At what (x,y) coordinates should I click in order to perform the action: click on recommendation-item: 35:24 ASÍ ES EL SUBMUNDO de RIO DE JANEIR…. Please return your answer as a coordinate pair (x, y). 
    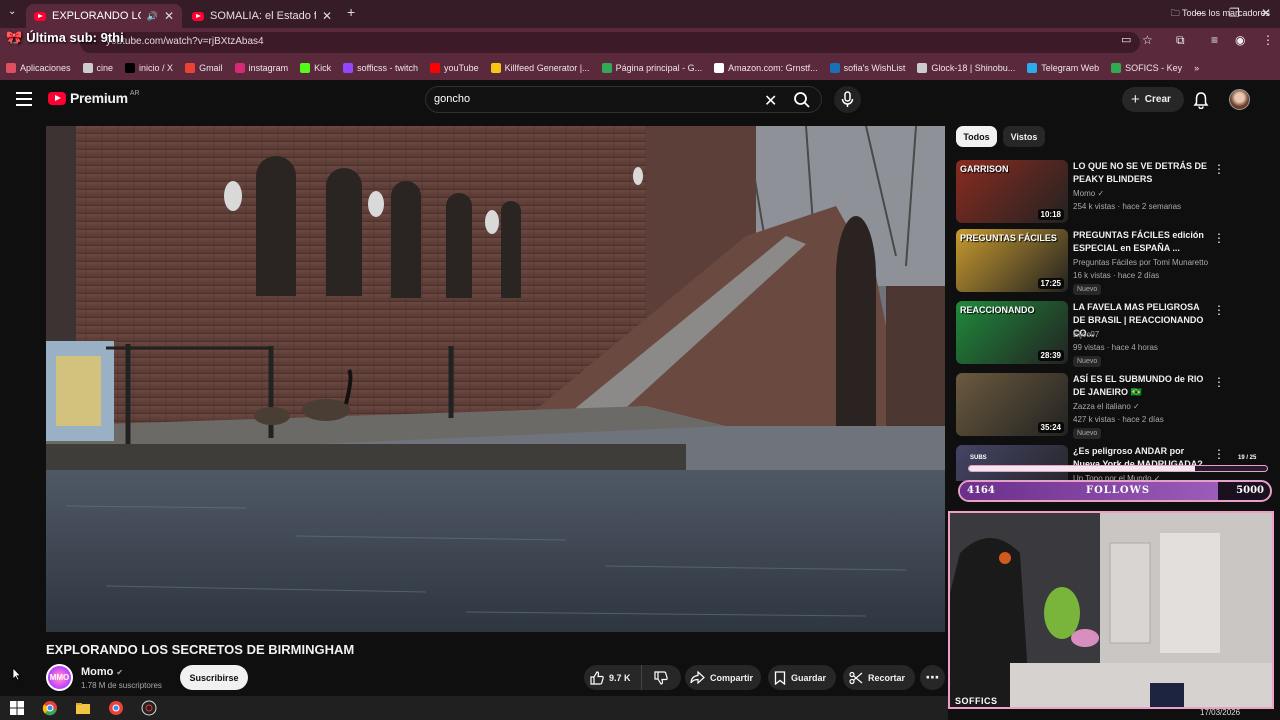
    Looking at the image, I should click on (1091, 406).